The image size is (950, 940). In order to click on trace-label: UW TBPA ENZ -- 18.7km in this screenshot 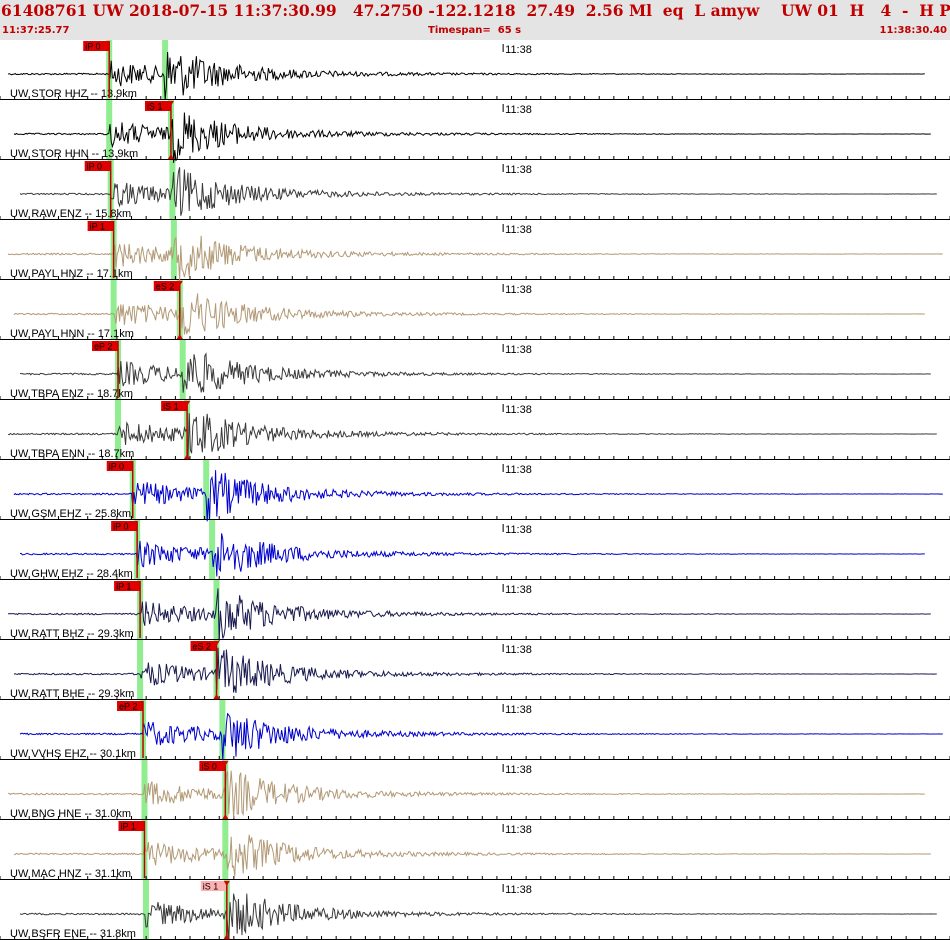, I will do `click(71, 394)`.